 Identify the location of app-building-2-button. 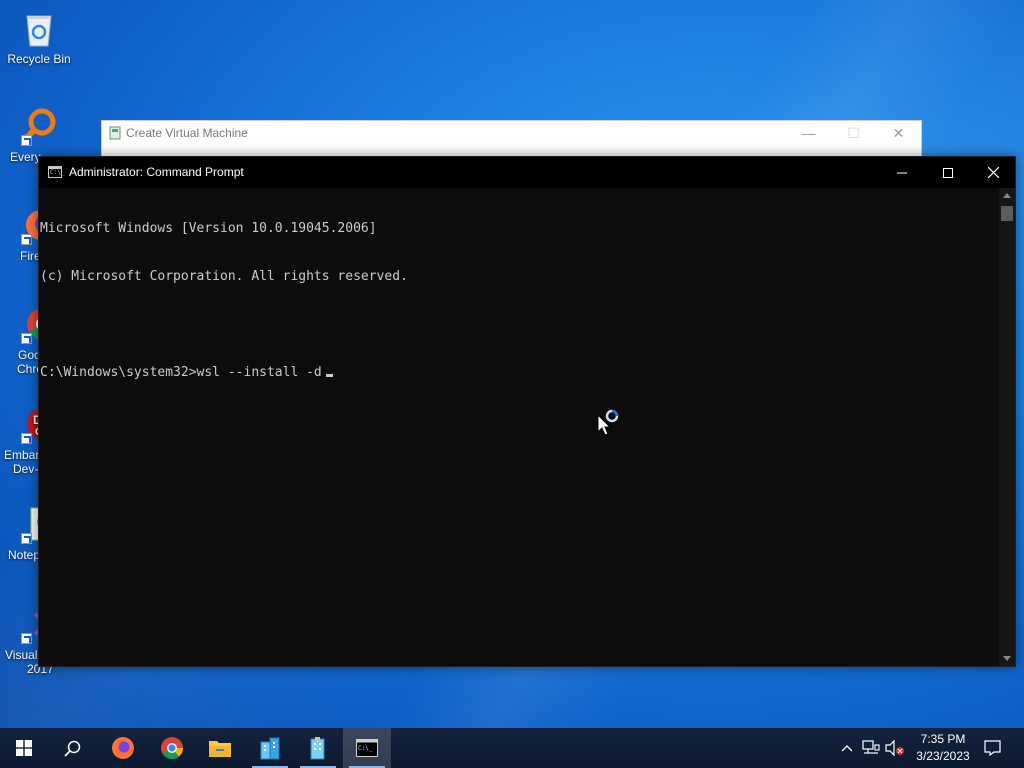
(318, 748).